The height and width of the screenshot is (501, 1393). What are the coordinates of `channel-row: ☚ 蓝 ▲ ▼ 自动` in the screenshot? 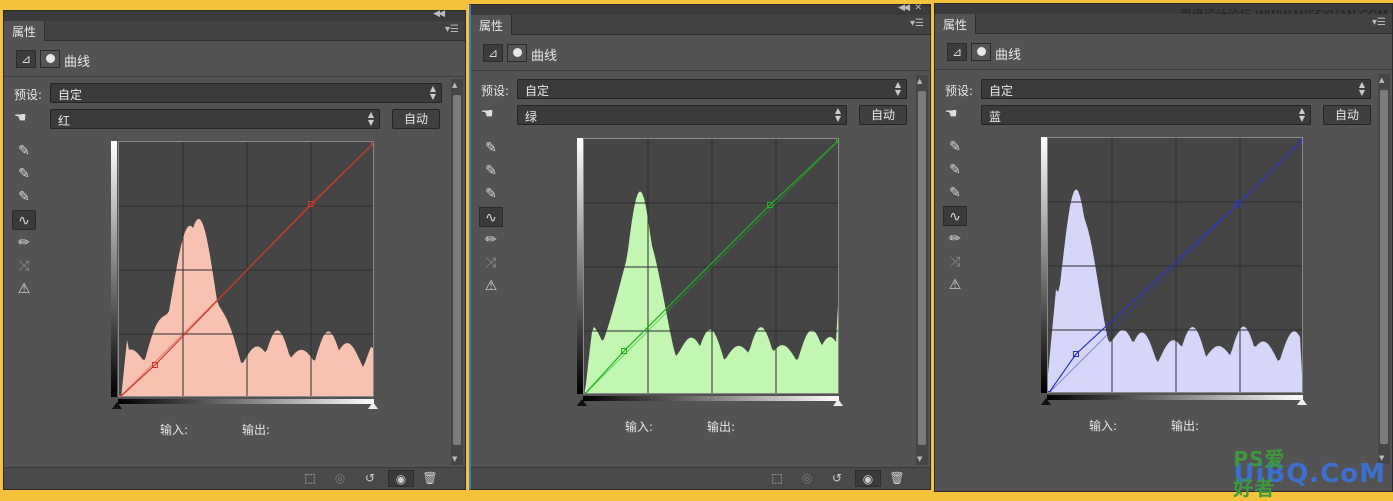 It's located at (1155, 116).